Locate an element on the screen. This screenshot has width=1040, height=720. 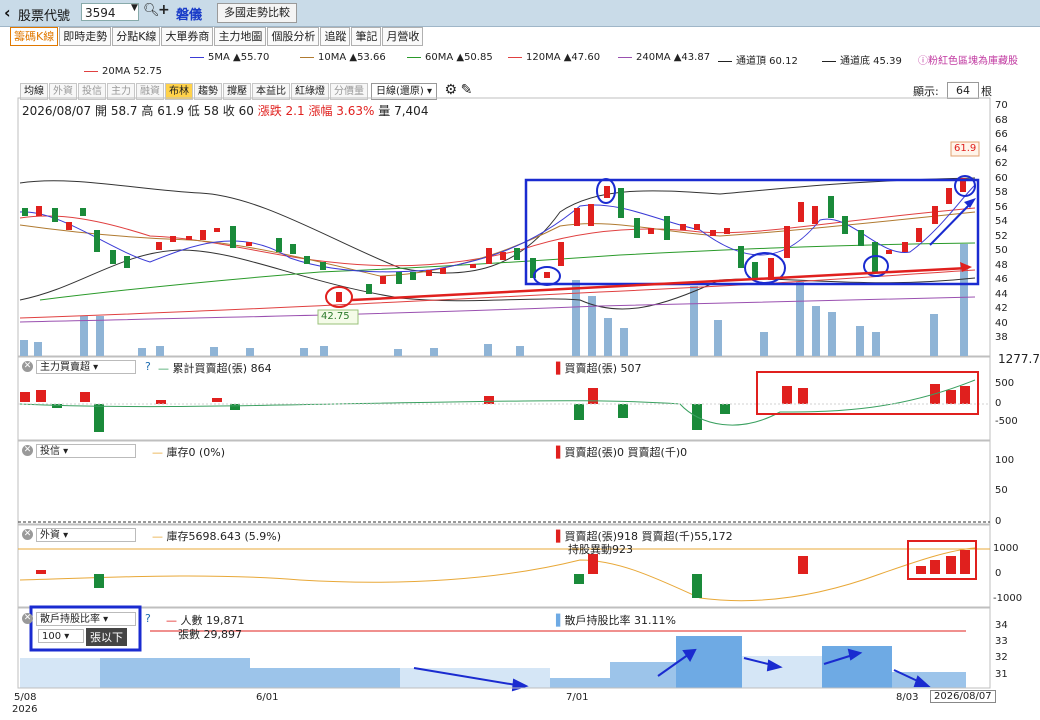
foreign-select: 外資 ▾ is located at coordinates (86, 535).